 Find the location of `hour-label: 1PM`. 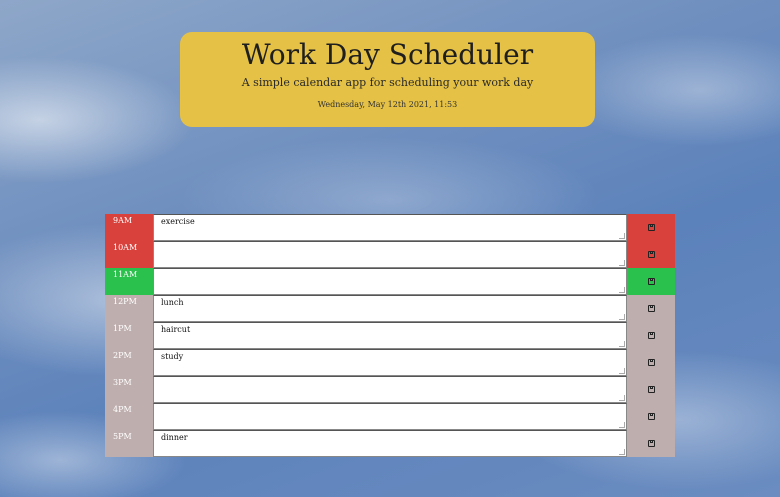

hour-label: 1PM is located at coordinates (129, 335).